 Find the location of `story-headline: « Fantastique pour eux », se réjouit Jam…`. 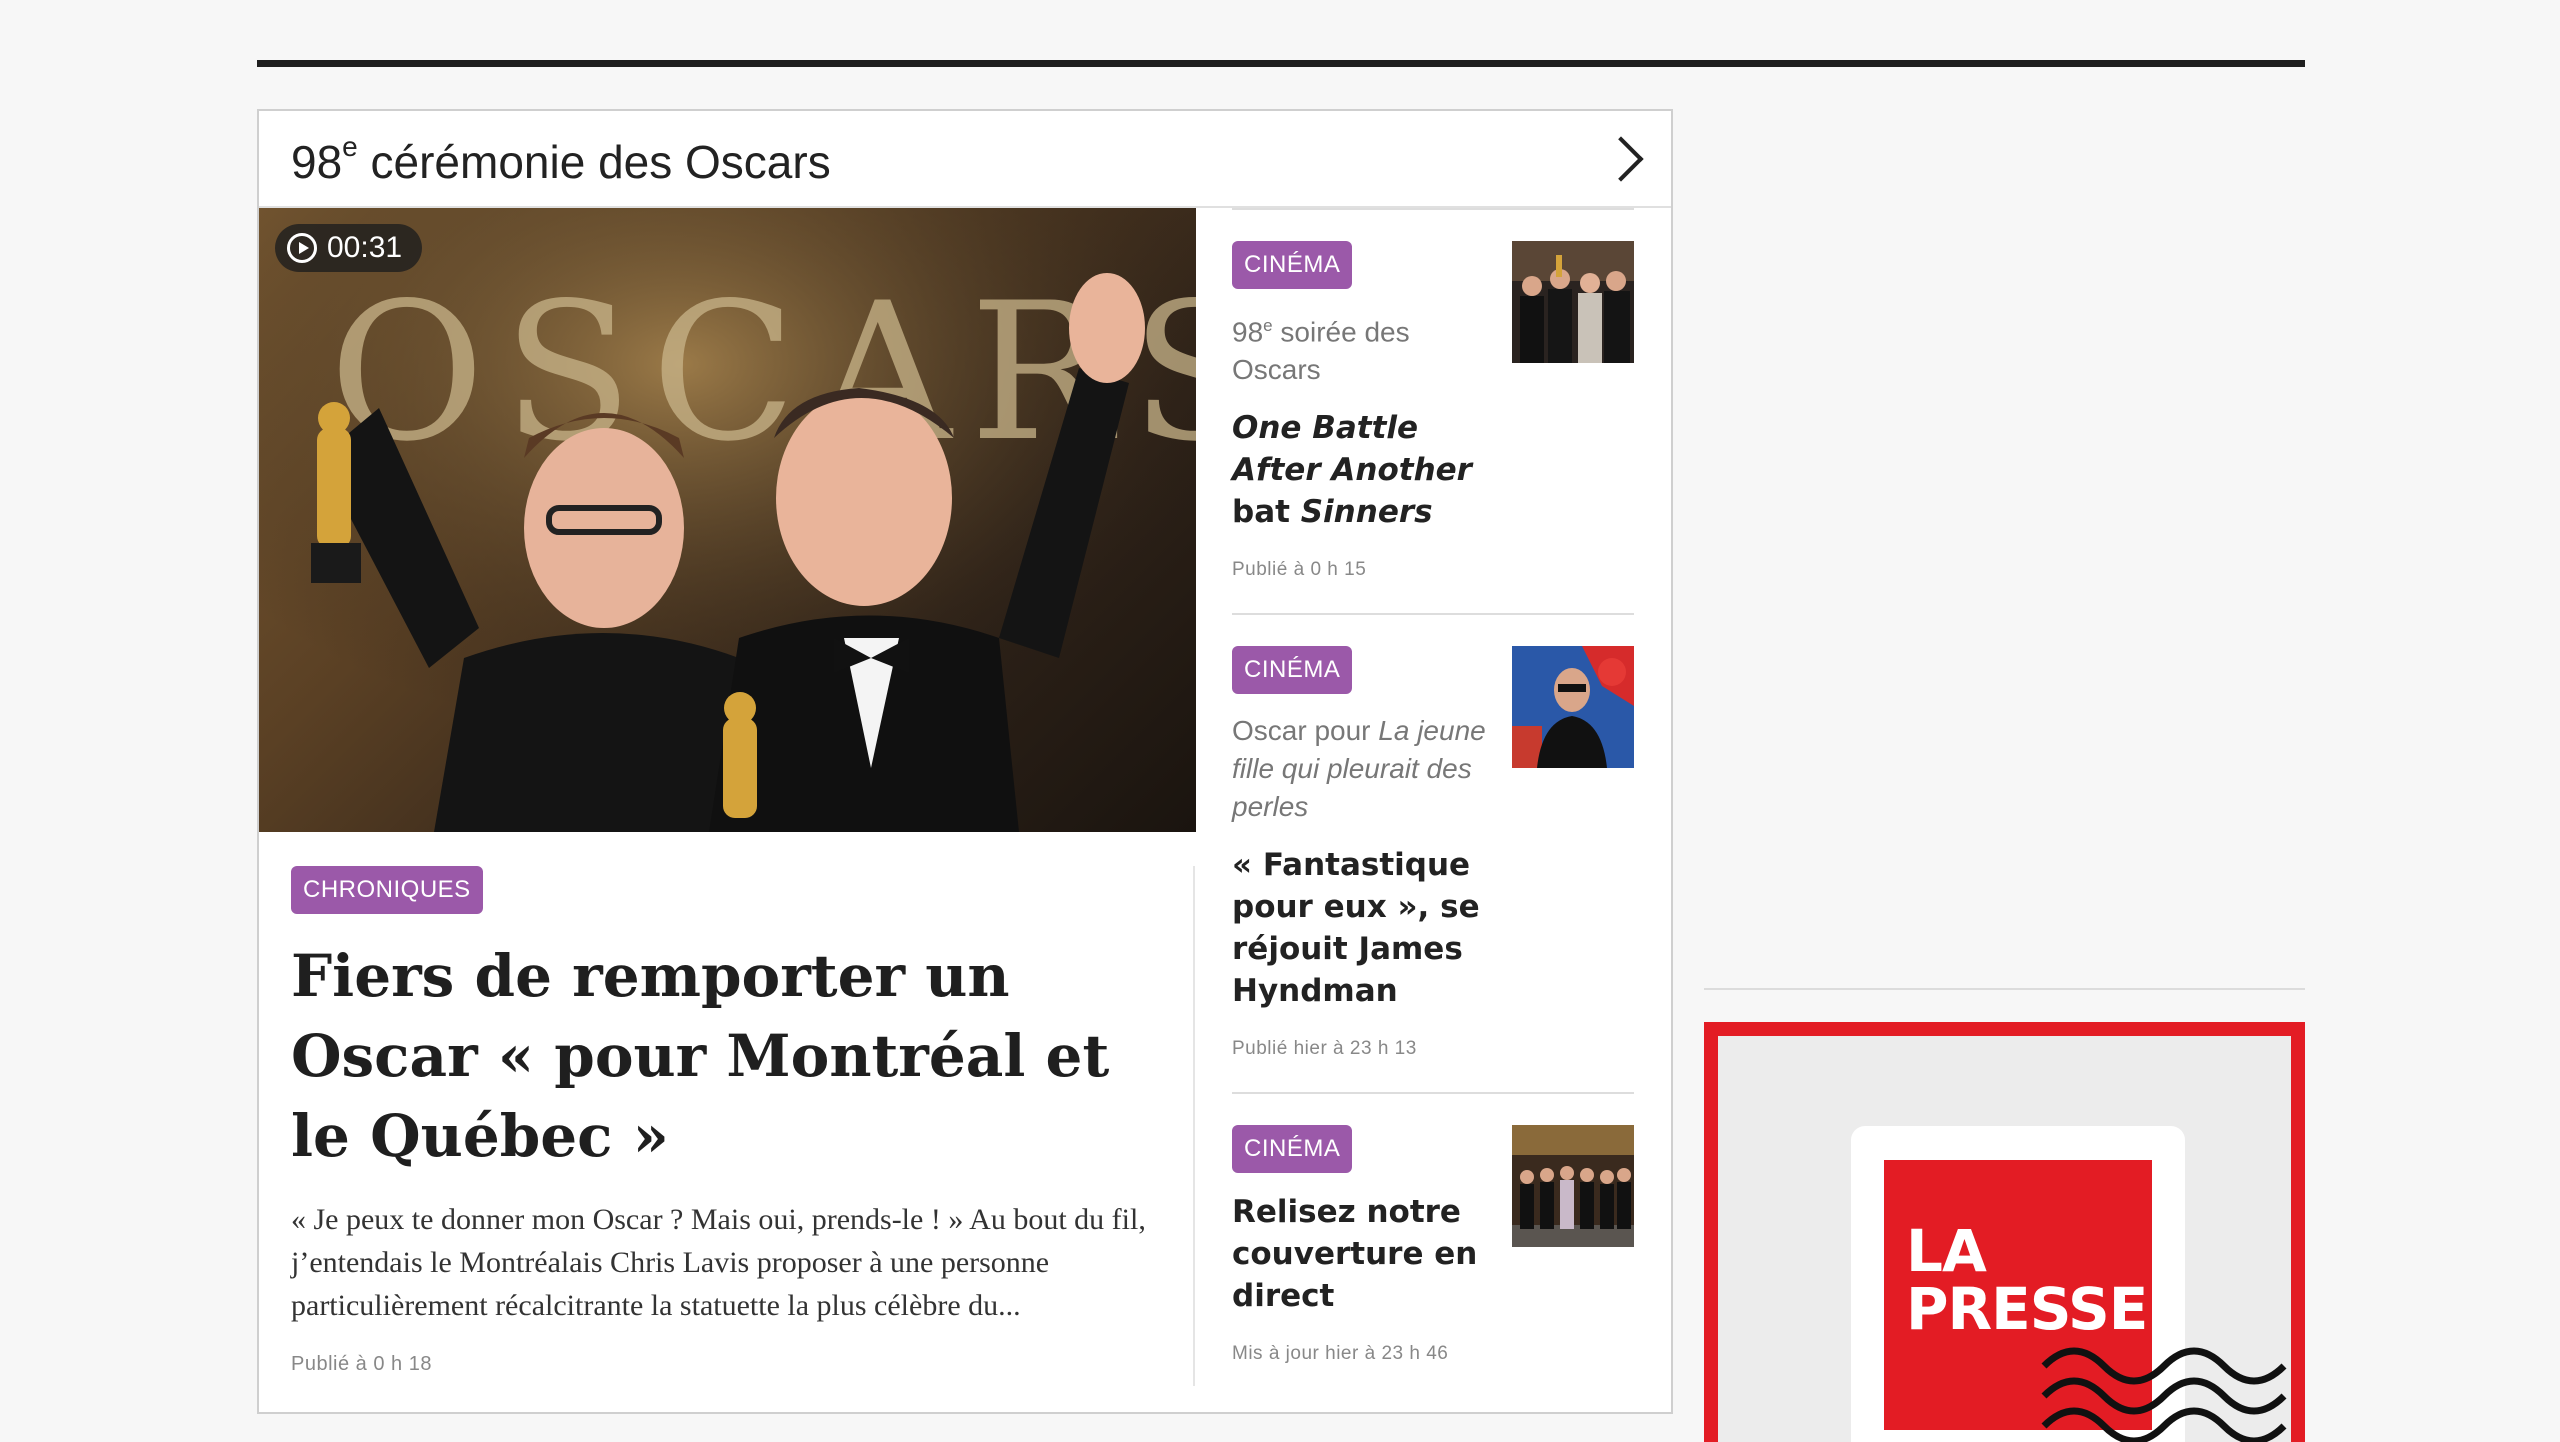

story-headline: « Fantastique pour eux », se réjouit Jam… is located at coordinates (1362, 928).